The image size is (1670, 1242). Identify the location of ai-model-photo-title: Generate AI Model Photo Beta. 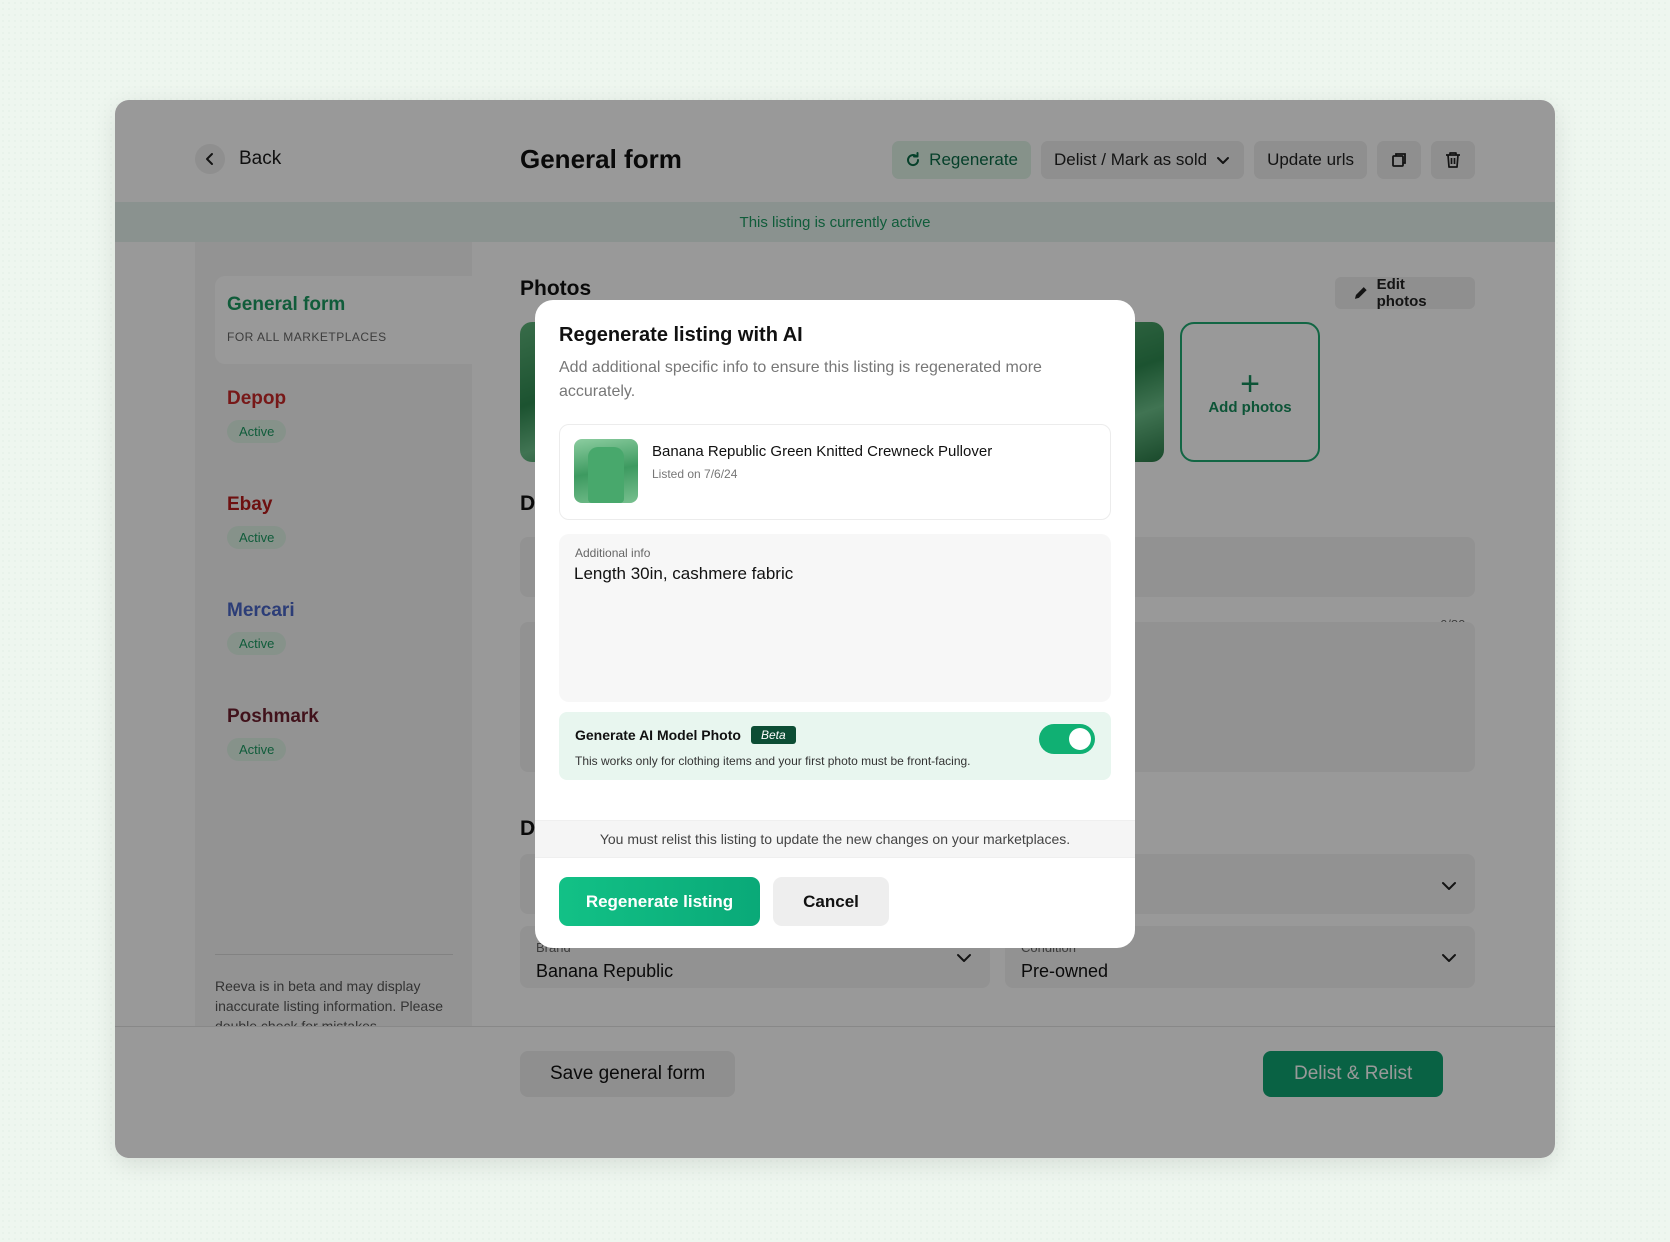
(685, 735).